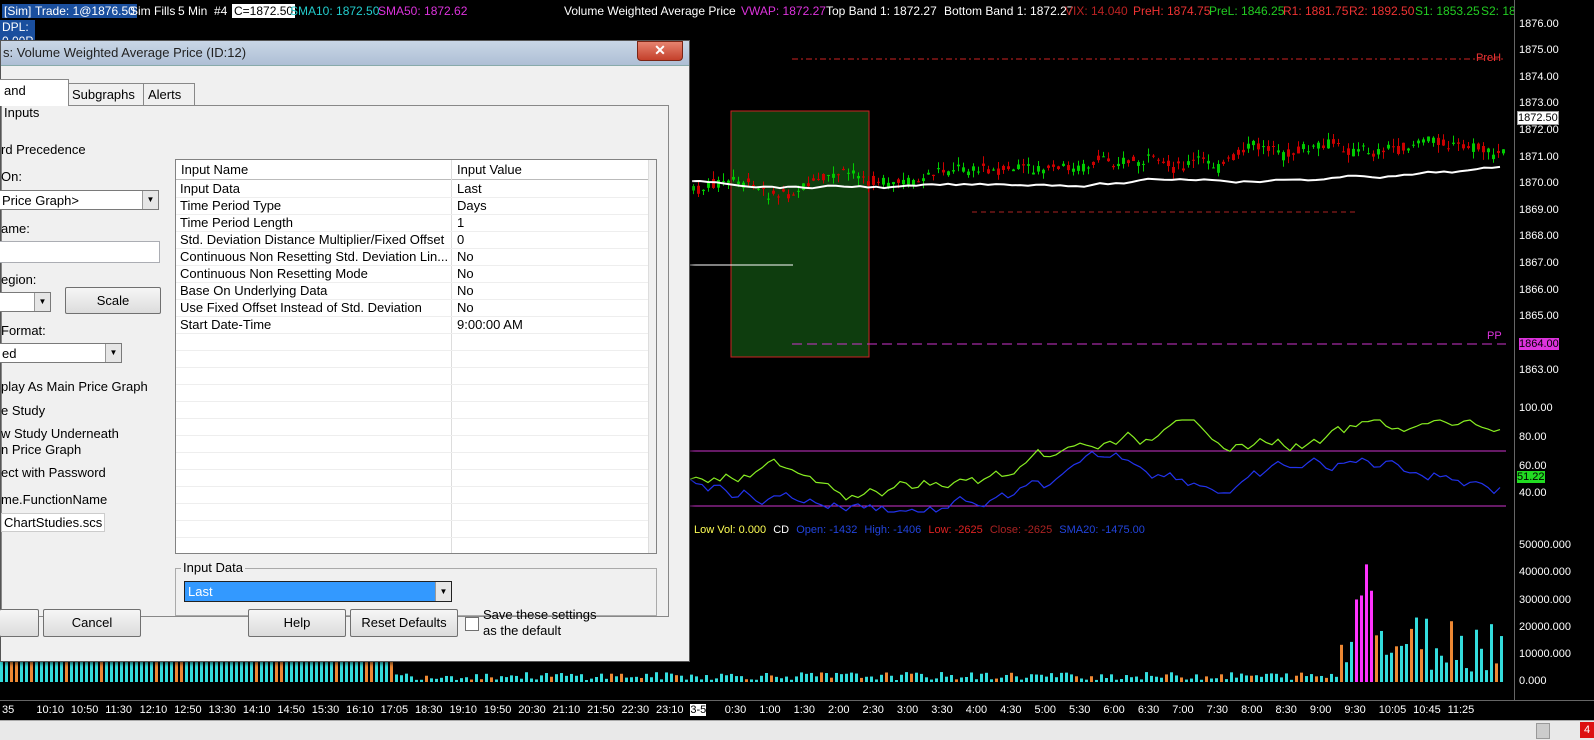  I want to click on time-tick-label: 16:10, so click(360, 710).